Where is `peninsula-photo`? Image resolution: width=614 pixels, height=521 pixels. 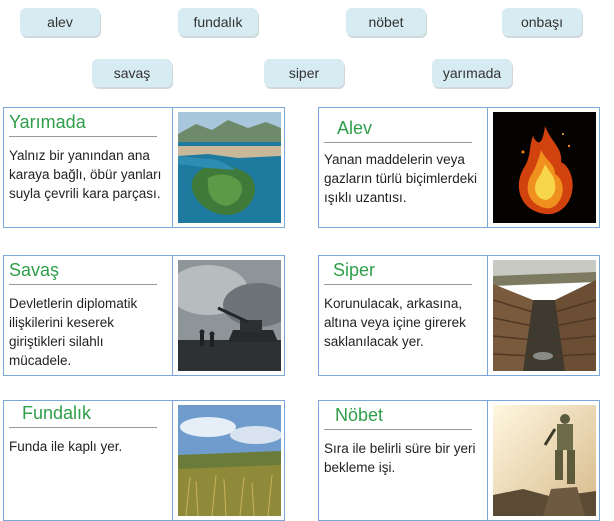 peninsula-photo is located at coordinates (229, 167).